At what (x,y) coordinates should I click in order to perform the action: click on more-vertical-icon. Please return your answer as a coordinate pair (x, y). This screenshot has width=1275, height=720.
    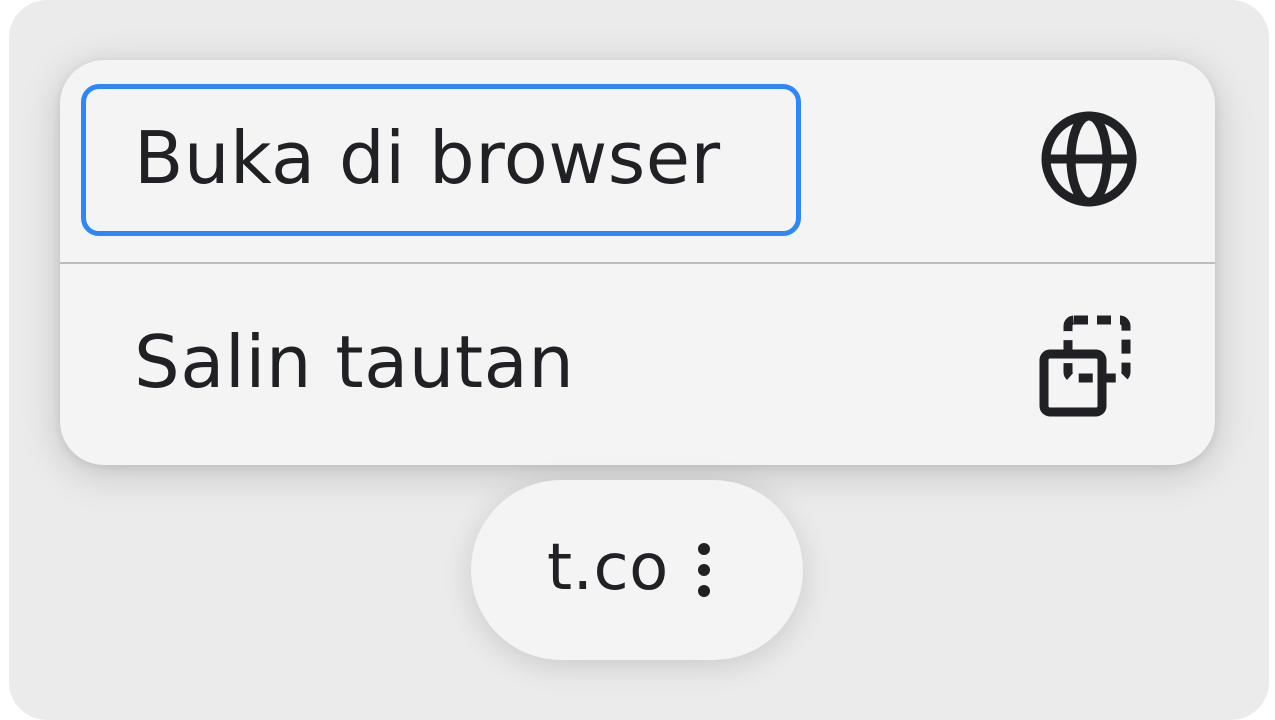
    Looking at the image, I should click on (704, 570).